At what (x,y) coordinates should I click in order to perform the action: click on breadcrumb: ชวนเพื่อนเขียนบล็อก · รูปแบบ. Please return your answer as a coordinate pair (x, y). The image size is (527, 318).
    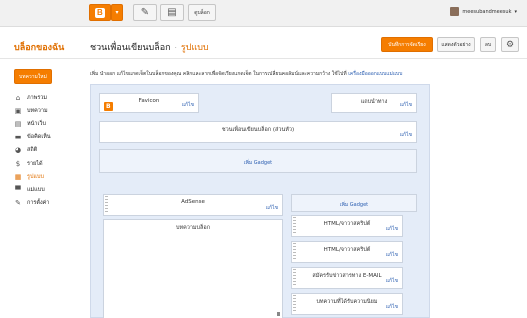
    Looking at the image, I should click on (149, 47).